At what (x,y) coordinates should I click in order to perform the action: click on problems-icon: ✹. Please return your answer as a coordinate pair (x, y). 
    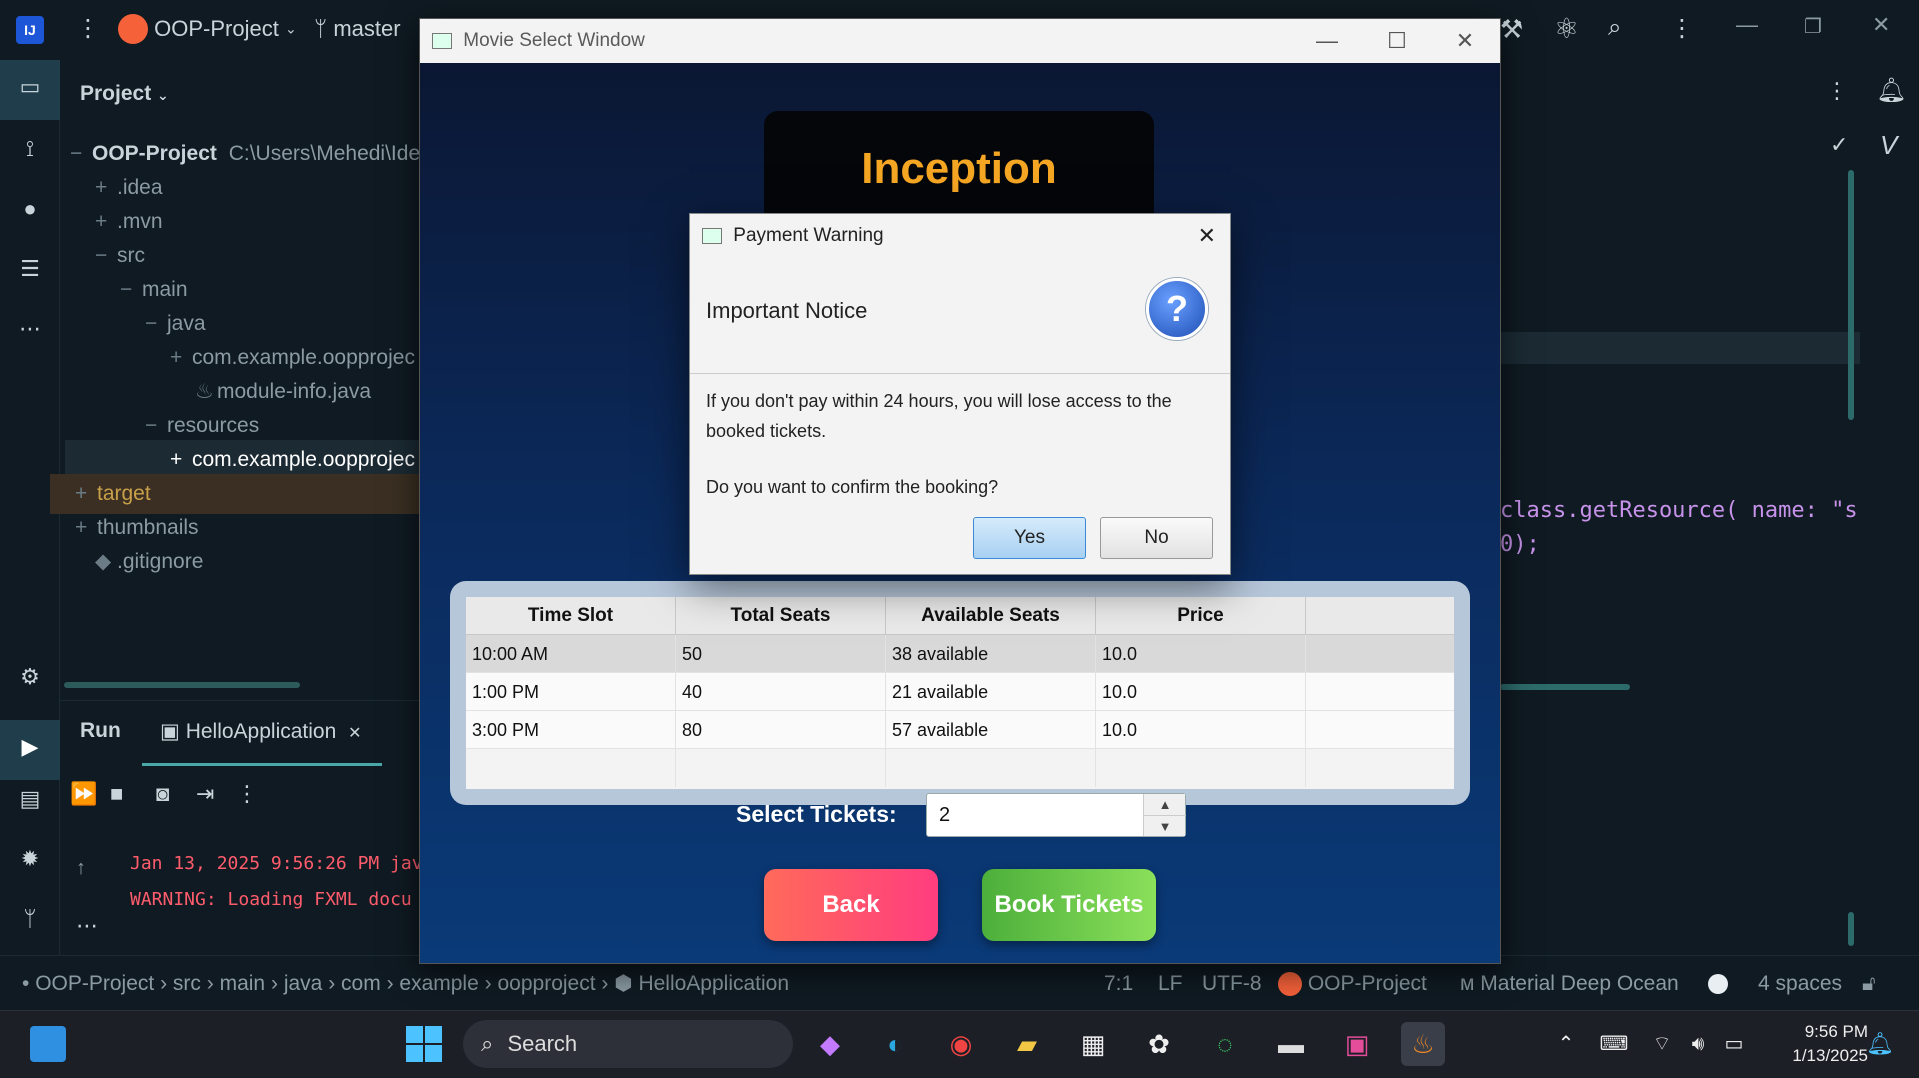
    Looking at the image, I should click on (30, 859).